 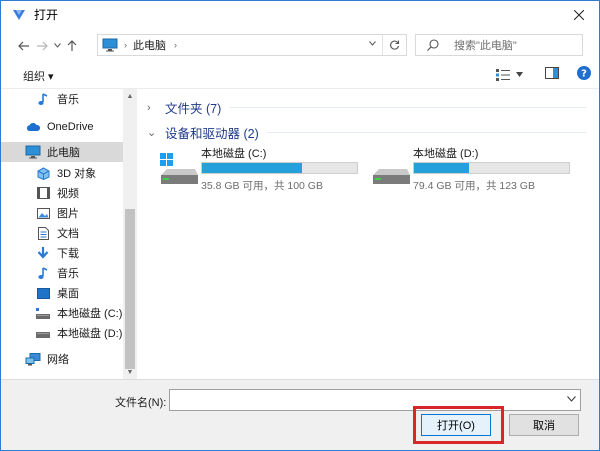 What do you see at coordinates (43, 313) in the screenshot?
I see `drive-c-icon` at bounding box center [43, 313].